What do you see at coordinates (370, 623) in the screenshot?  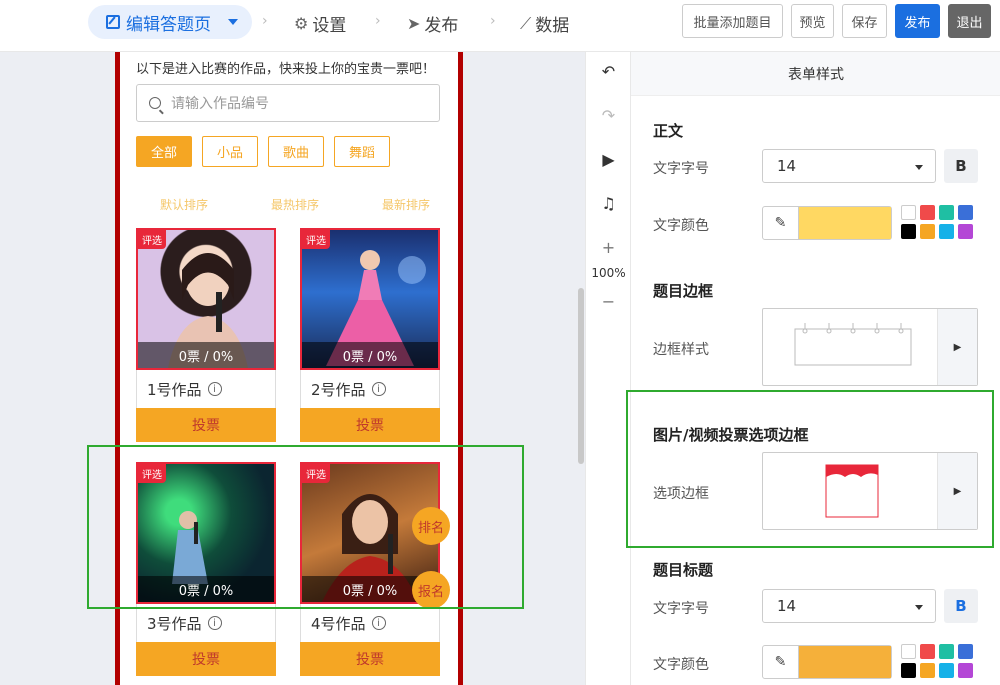 I see `entry-name: 4号作品 i` at bounding box center [370, 623].